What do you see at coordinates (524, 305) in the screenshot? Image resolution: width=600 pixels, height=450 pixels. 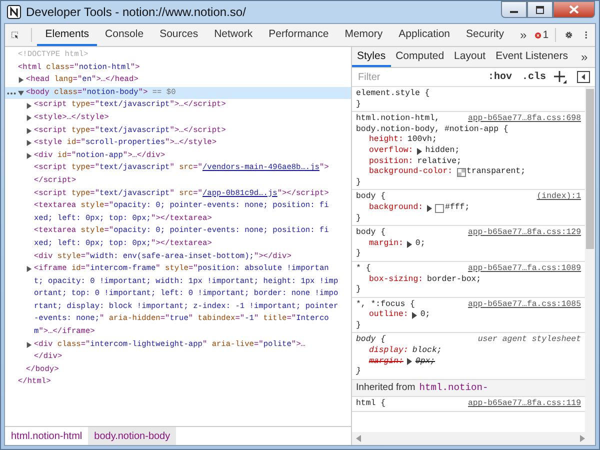 I see `source-link: app-b65ae77…fa.css:1085` at bounding box center [524, 305].